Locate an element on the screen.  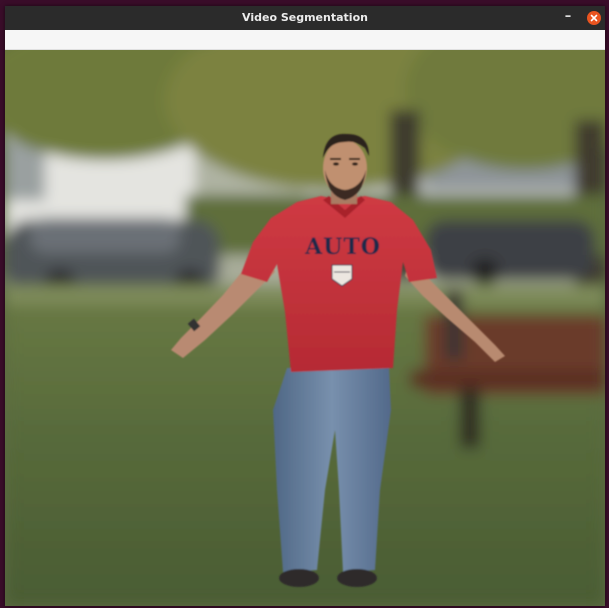
window-title: Video Segmentation is located at coordinates (305, 17).